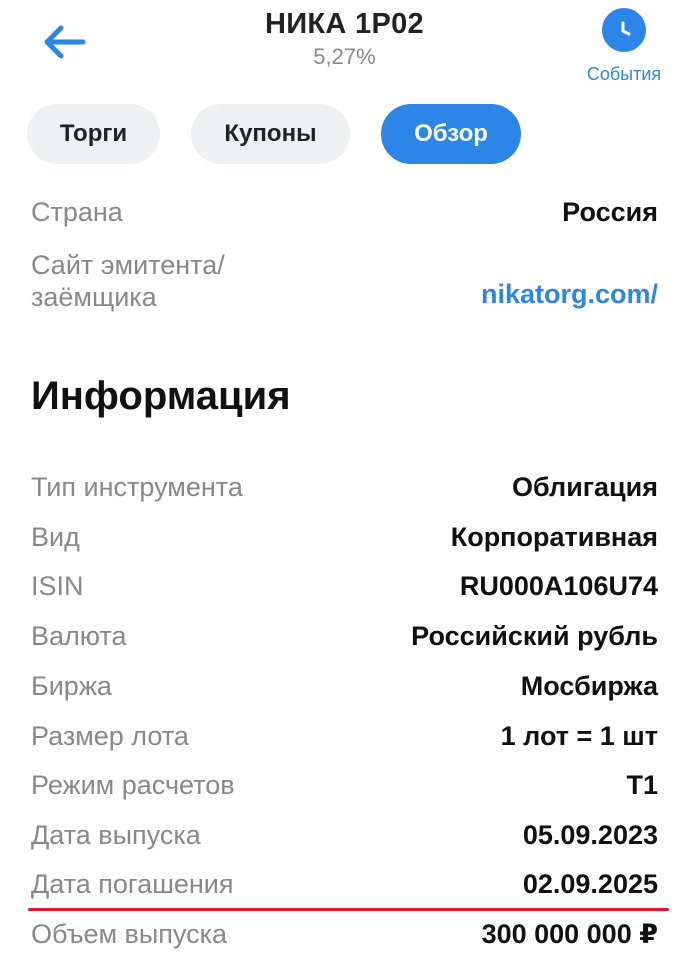 The image size is (689, 964). What do you see at coordinates (79, 636) in the screenshot?
I see `info-label: Валюта` at bounding box center [79, 636].